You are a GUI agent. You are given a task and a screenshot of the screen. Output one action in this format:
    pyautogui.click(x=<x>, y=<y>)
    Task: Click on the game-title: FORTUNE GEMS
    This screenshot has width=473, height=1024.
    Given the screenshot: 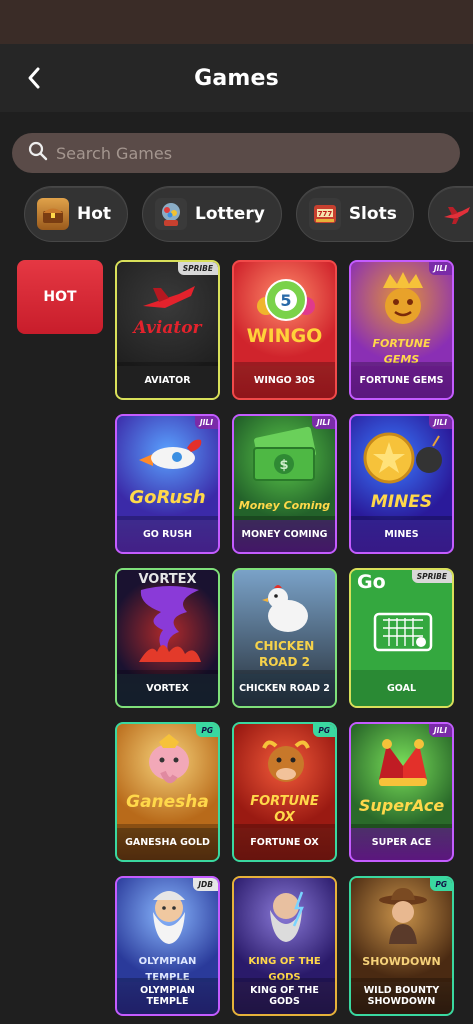 What is the action you would take?
    pyautogui.click(x=401, y=380)
    